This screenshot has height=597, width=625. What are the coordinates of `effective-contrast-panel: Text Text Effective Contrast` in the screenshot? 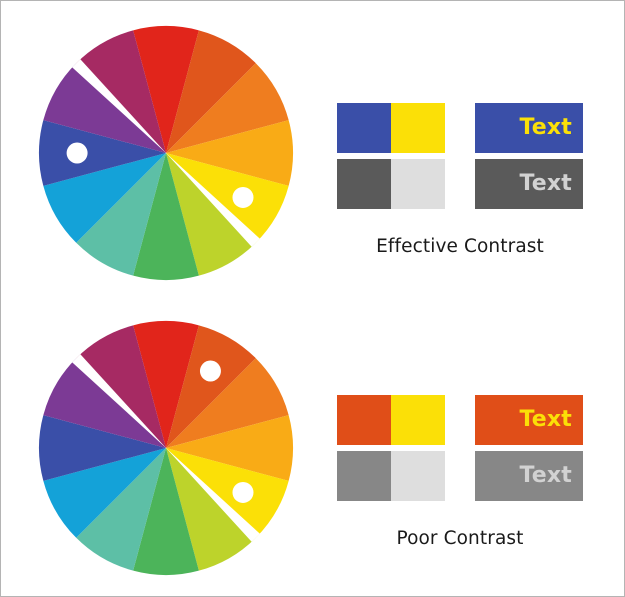 It's located at (460, 180).